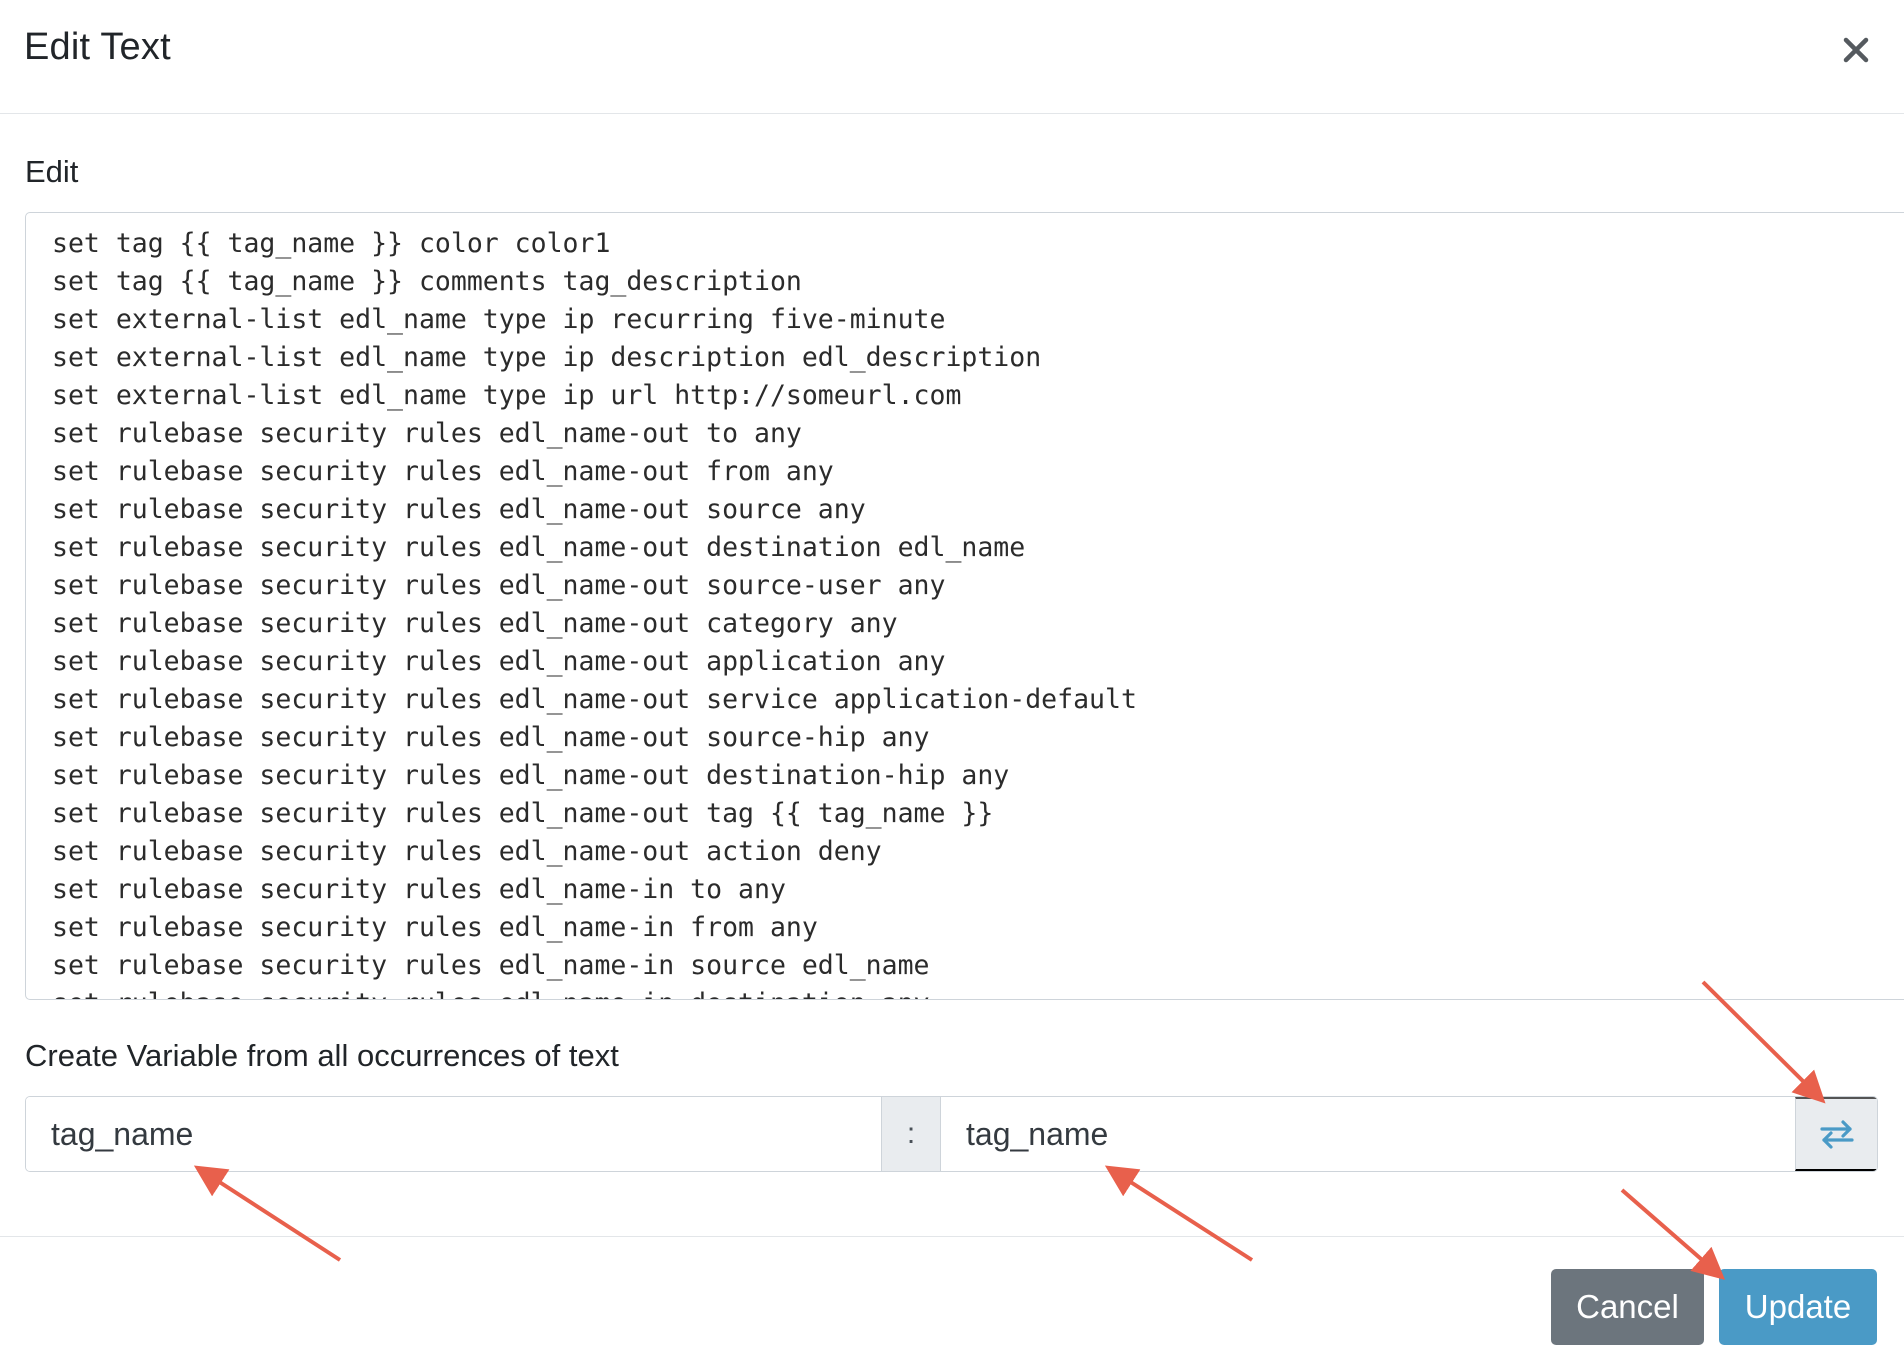 The height and width of the screenshot is (1368, 1904). I want to click on swap-arrows-icon, so click(1836, 1134).